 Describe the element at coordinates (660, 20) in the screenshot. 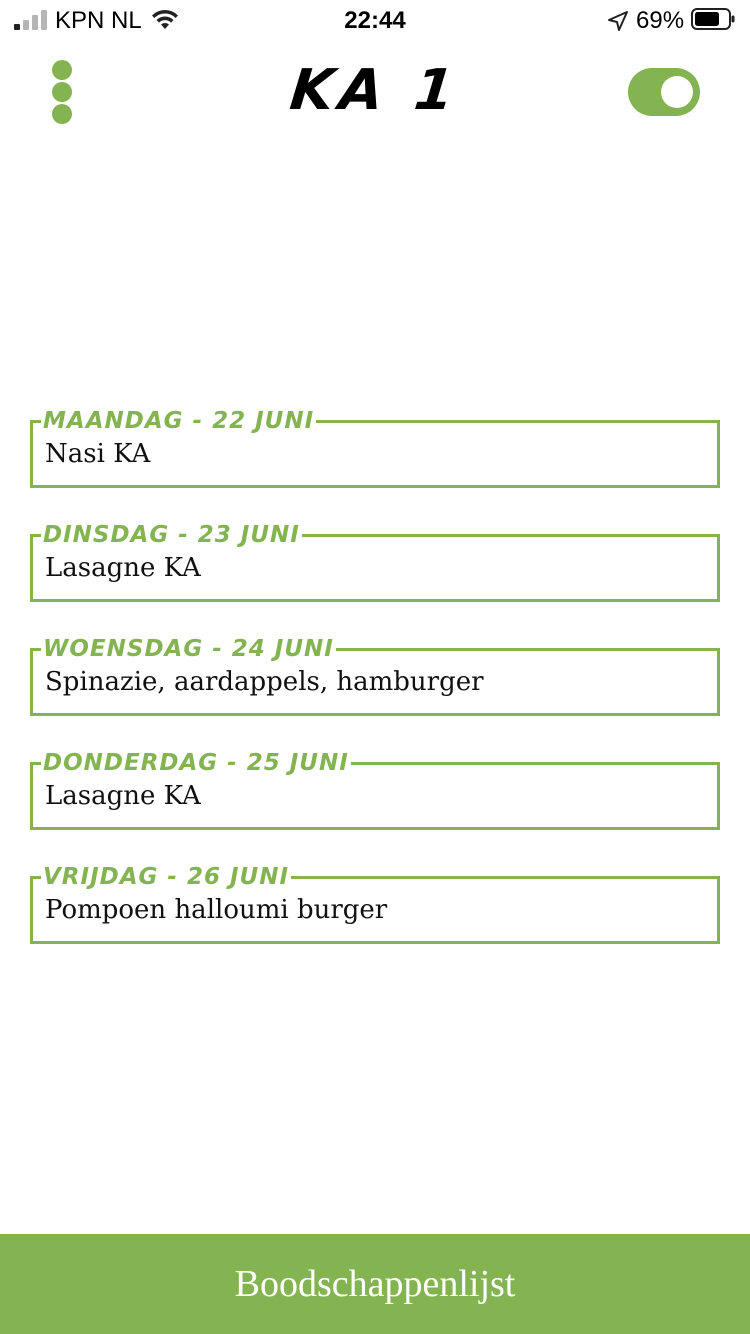

I see `battery-percent: 69%` at that location.